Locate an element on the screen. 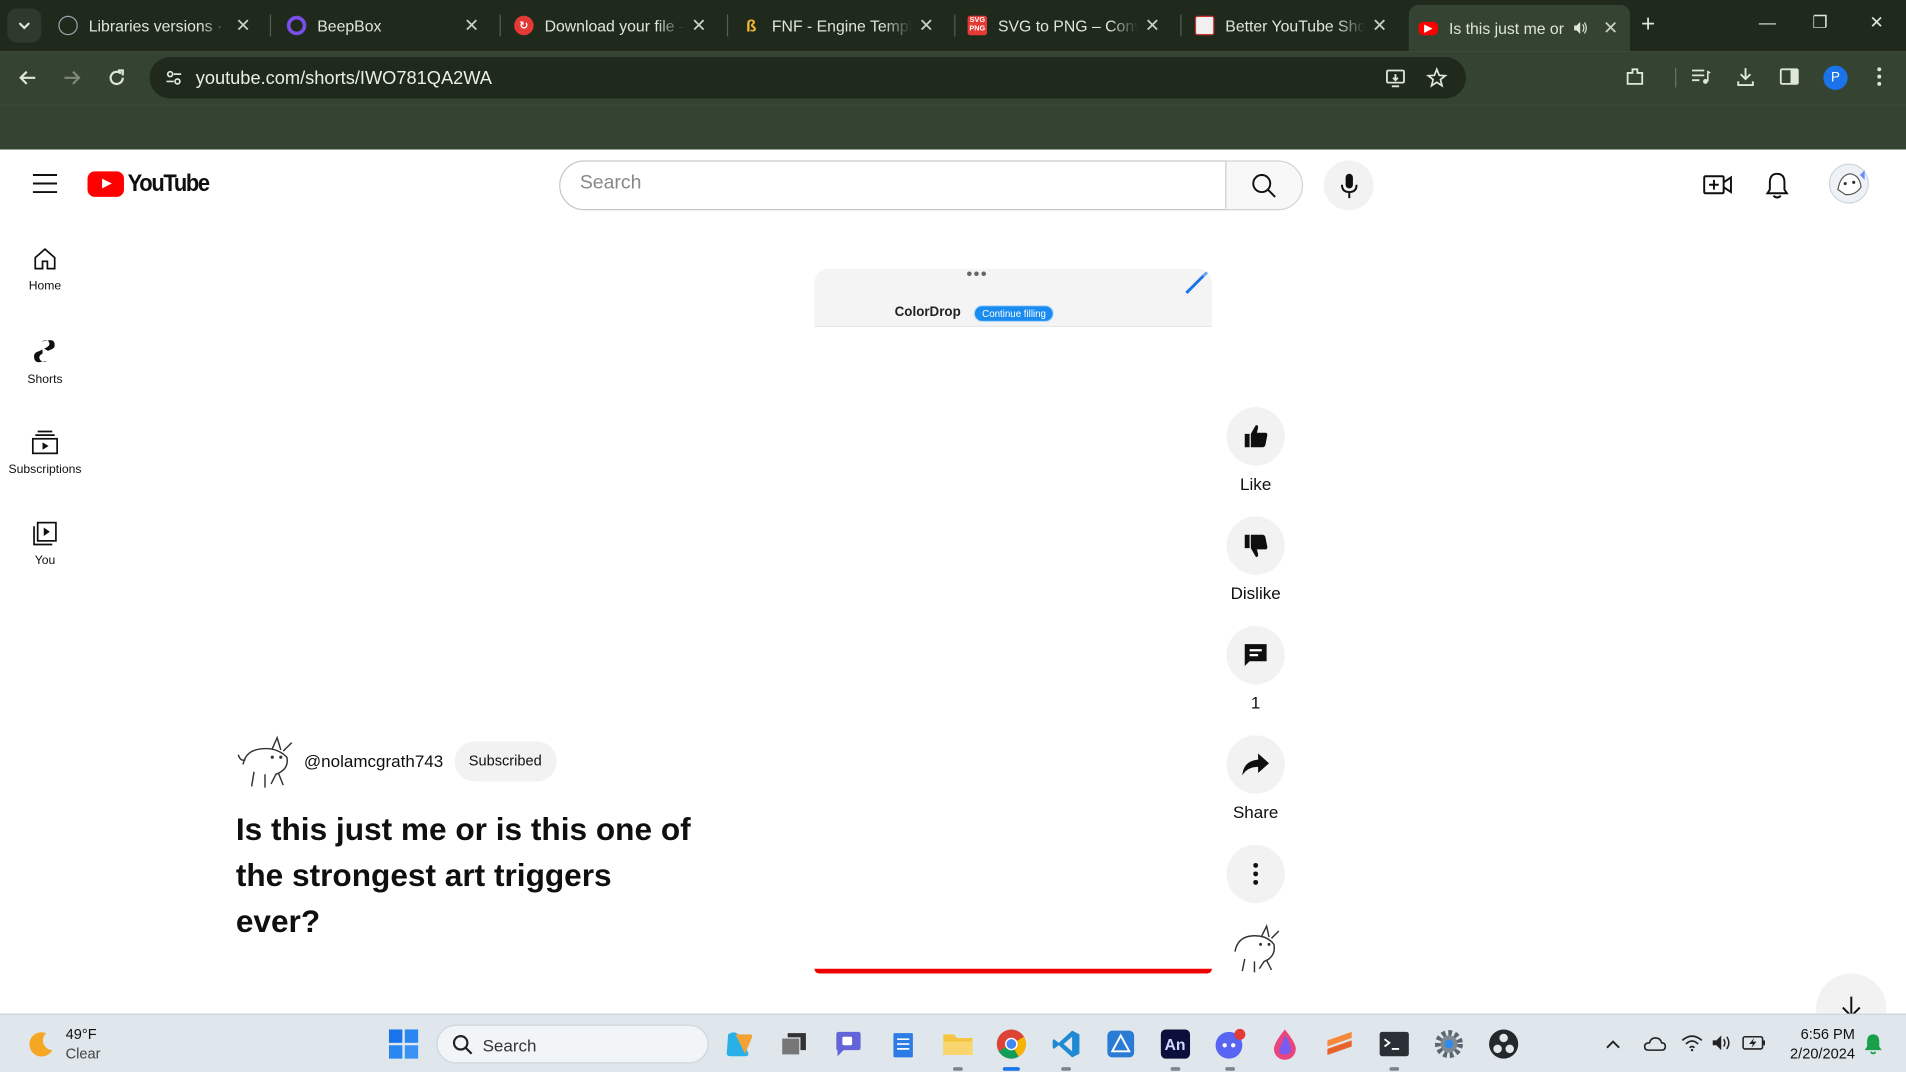  comments-button is located at coordinates (1255, 655).